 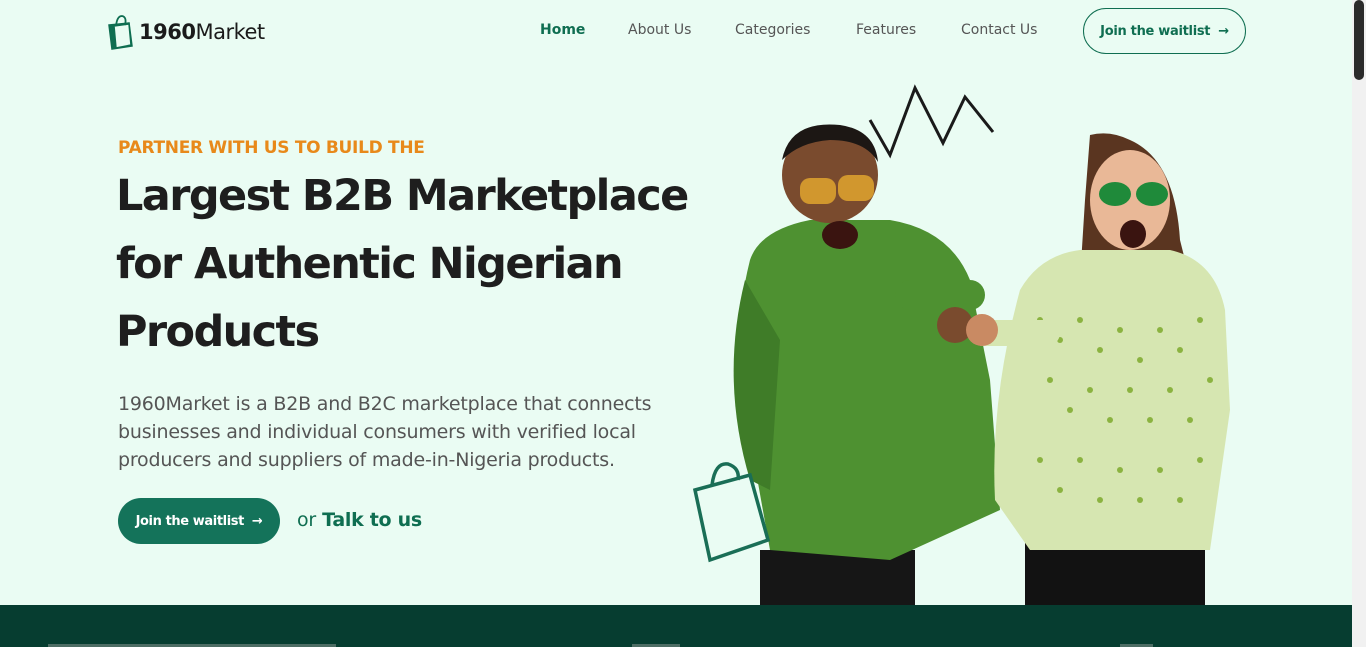 I want to click on join-waitlist-hero-button: Join the waitlist →, so click(x=199, y=521).